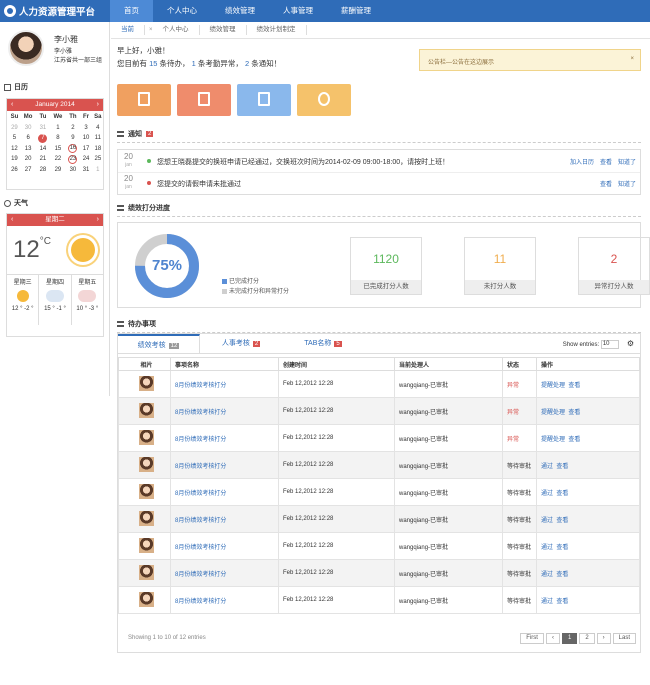  What do you see at coordinates (85, 159) in the screenshot?
I see `calendar-day: 24` at bounding box center [85, 159].